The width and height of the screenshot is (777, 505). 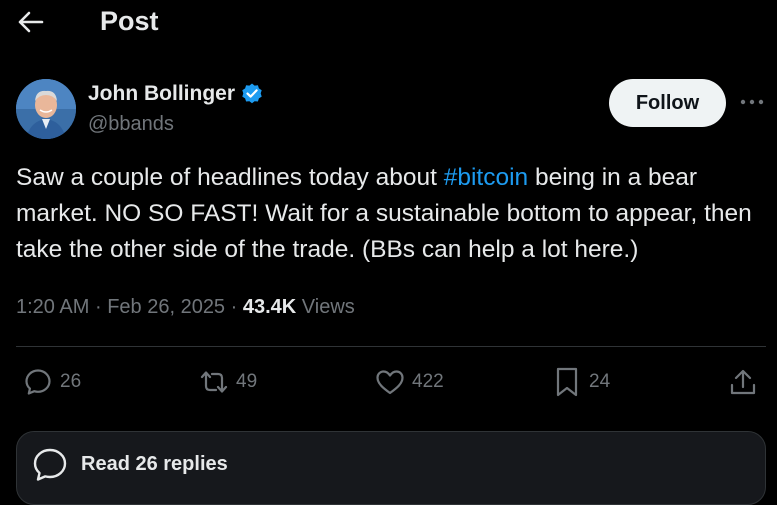 What do you see at coordinates (71, 381) in the screenshot?
I see `reply-count: 26` at bounding box center [71, 381].